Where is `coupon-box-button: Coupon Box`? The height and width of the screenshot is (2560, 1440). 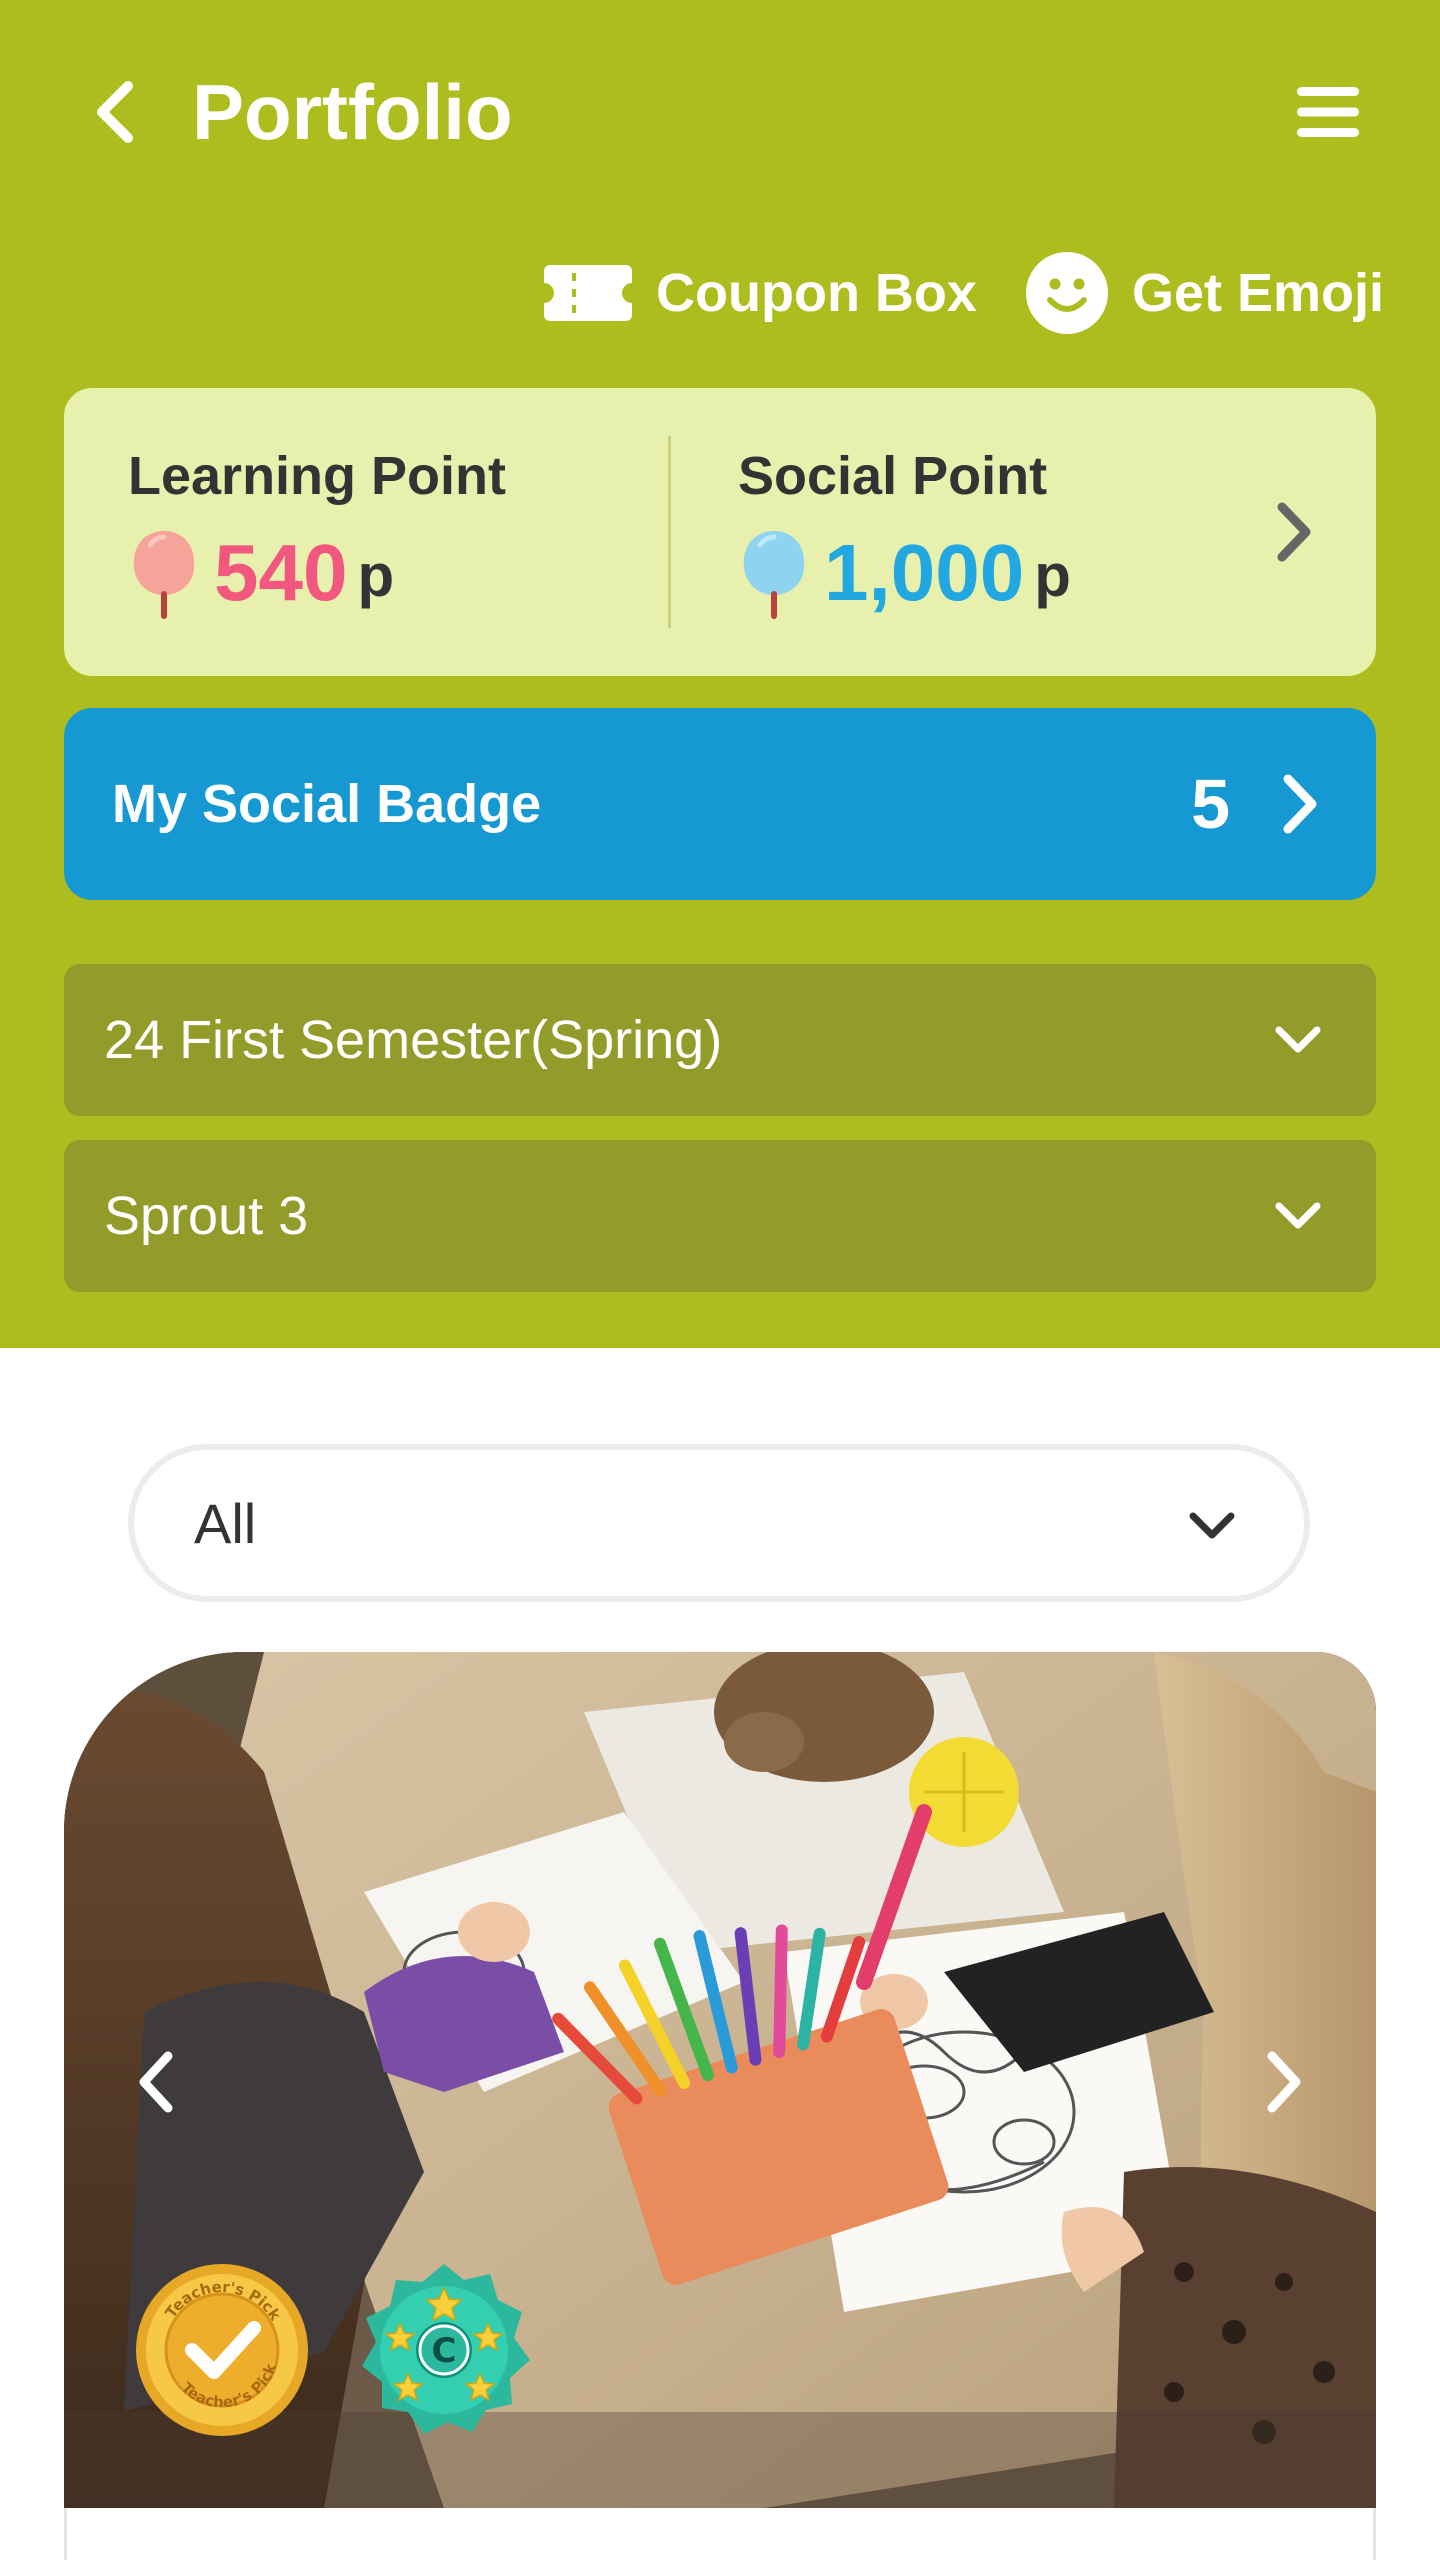 coupon-box-button: Coupon Box is located at coordinates (760, 293).